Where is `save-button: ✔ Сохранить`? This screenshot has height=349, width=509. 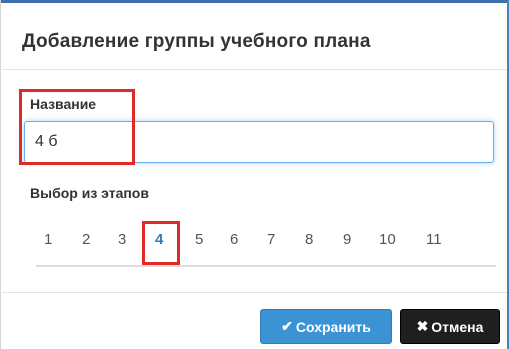
save-button: ✔ Сохранить is located at coordinates (326, 326).